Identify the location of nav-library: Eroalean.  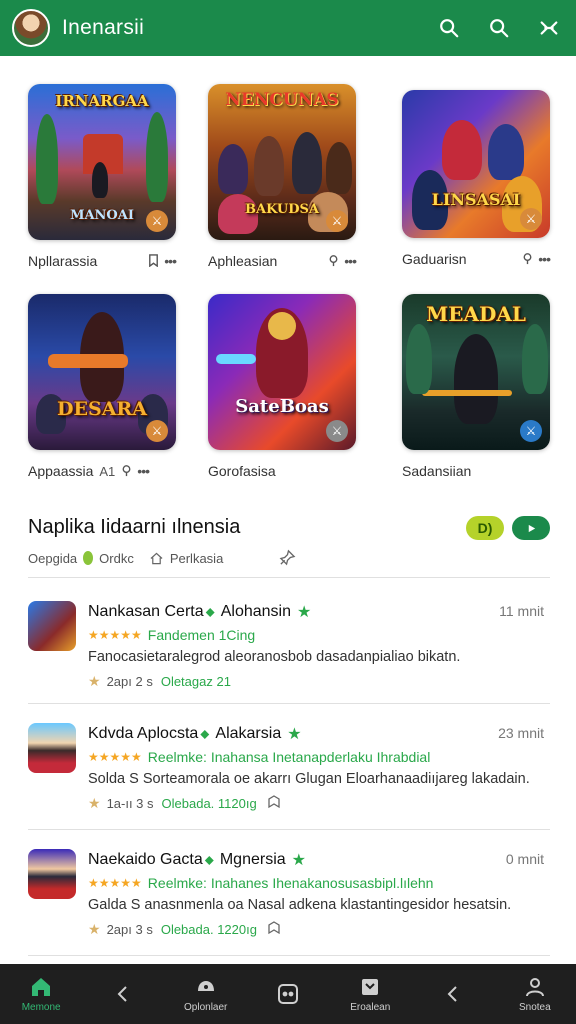
(370, 994).